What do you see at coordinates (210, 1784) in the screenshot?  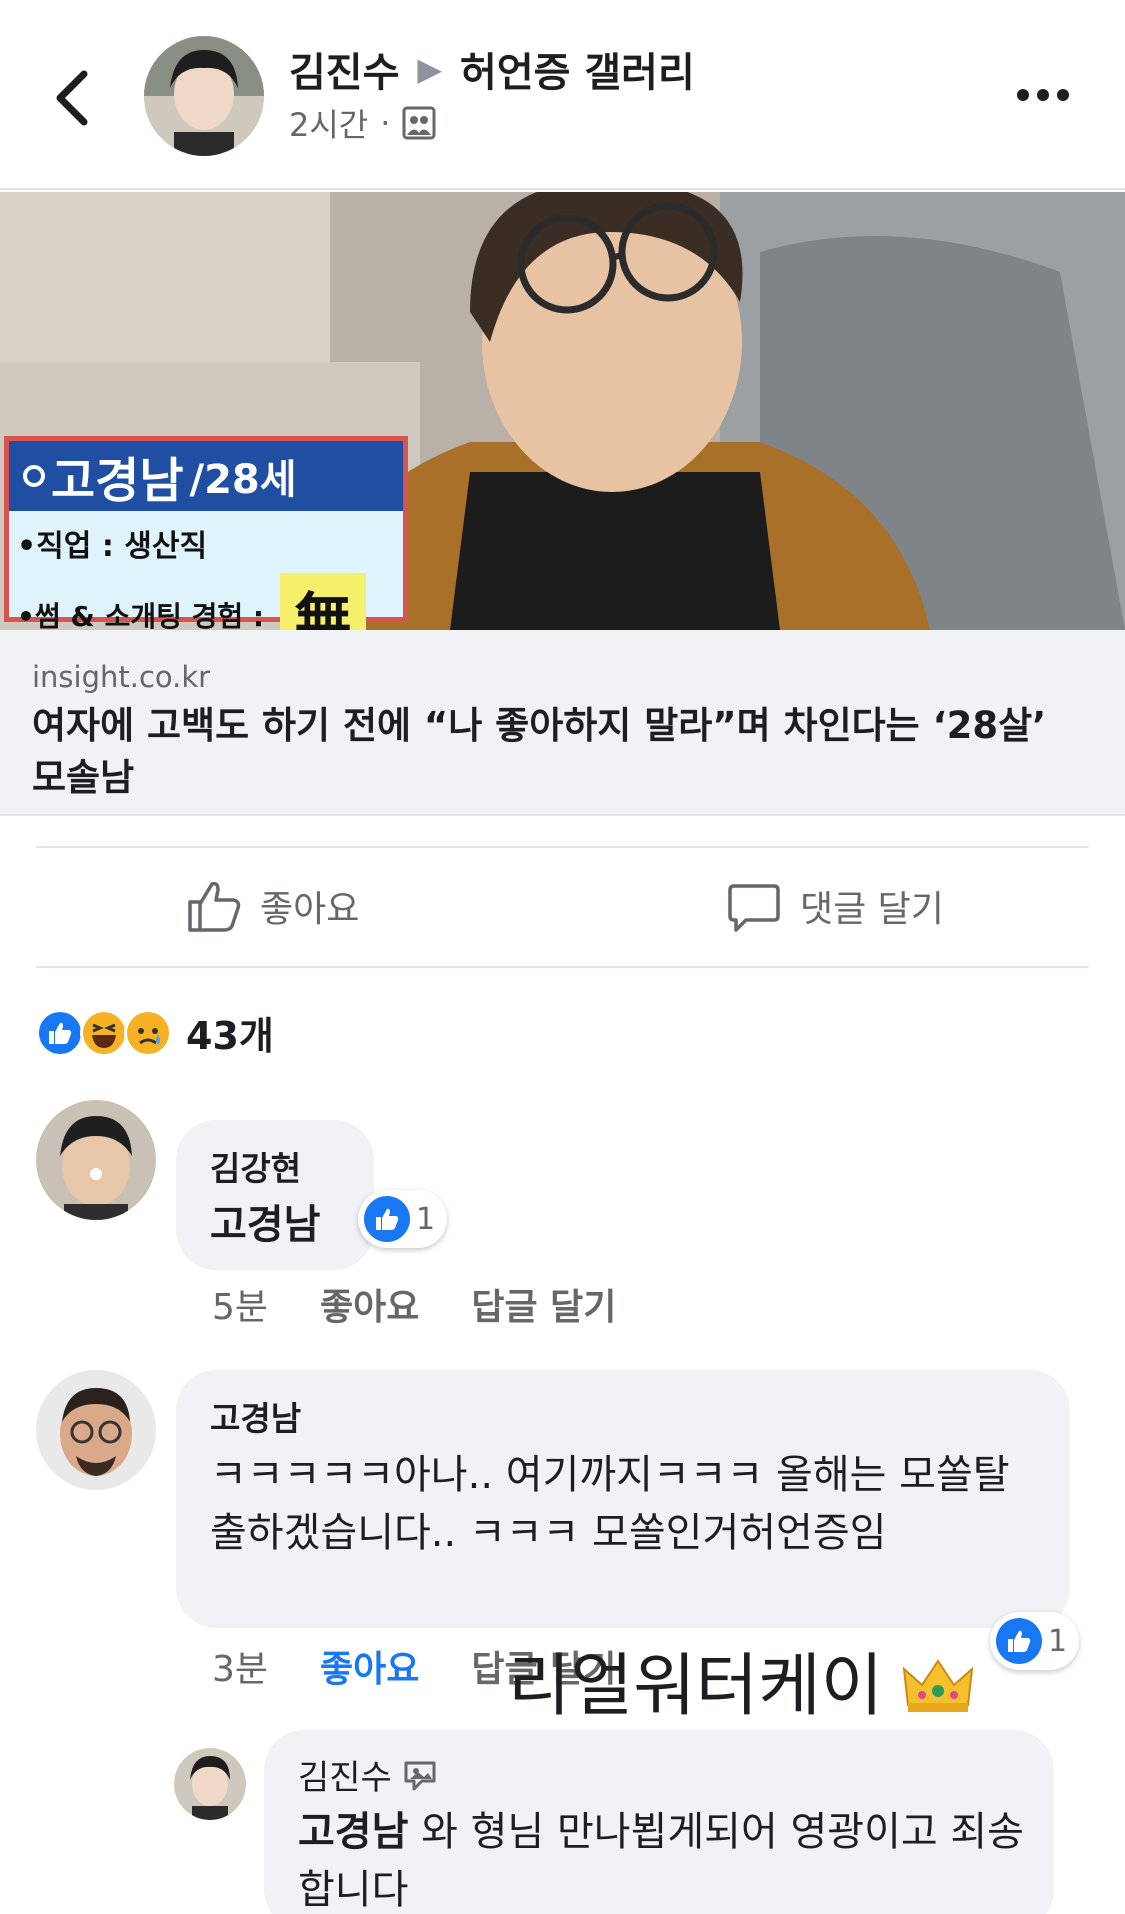 I see `reply-avatar` at bounding box center [210, 1784].